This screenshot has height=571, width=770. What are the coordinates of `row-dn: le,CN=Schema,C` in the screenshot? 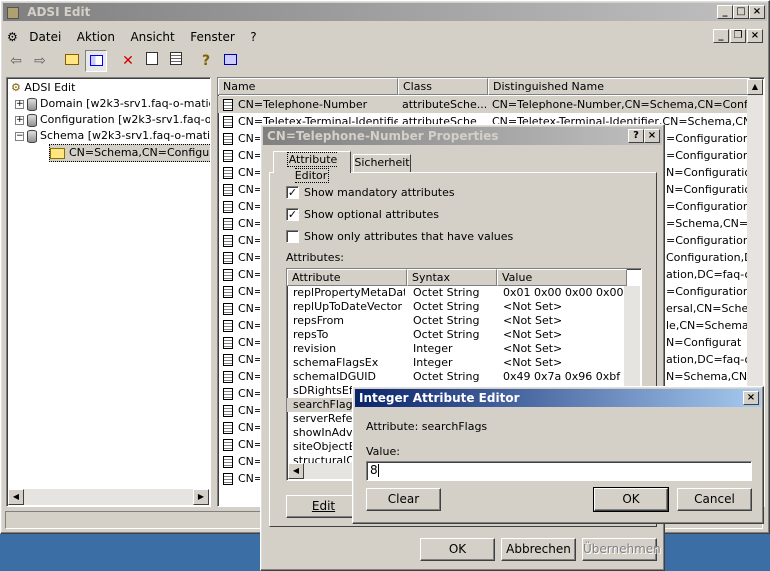 It's located at (708, 325).